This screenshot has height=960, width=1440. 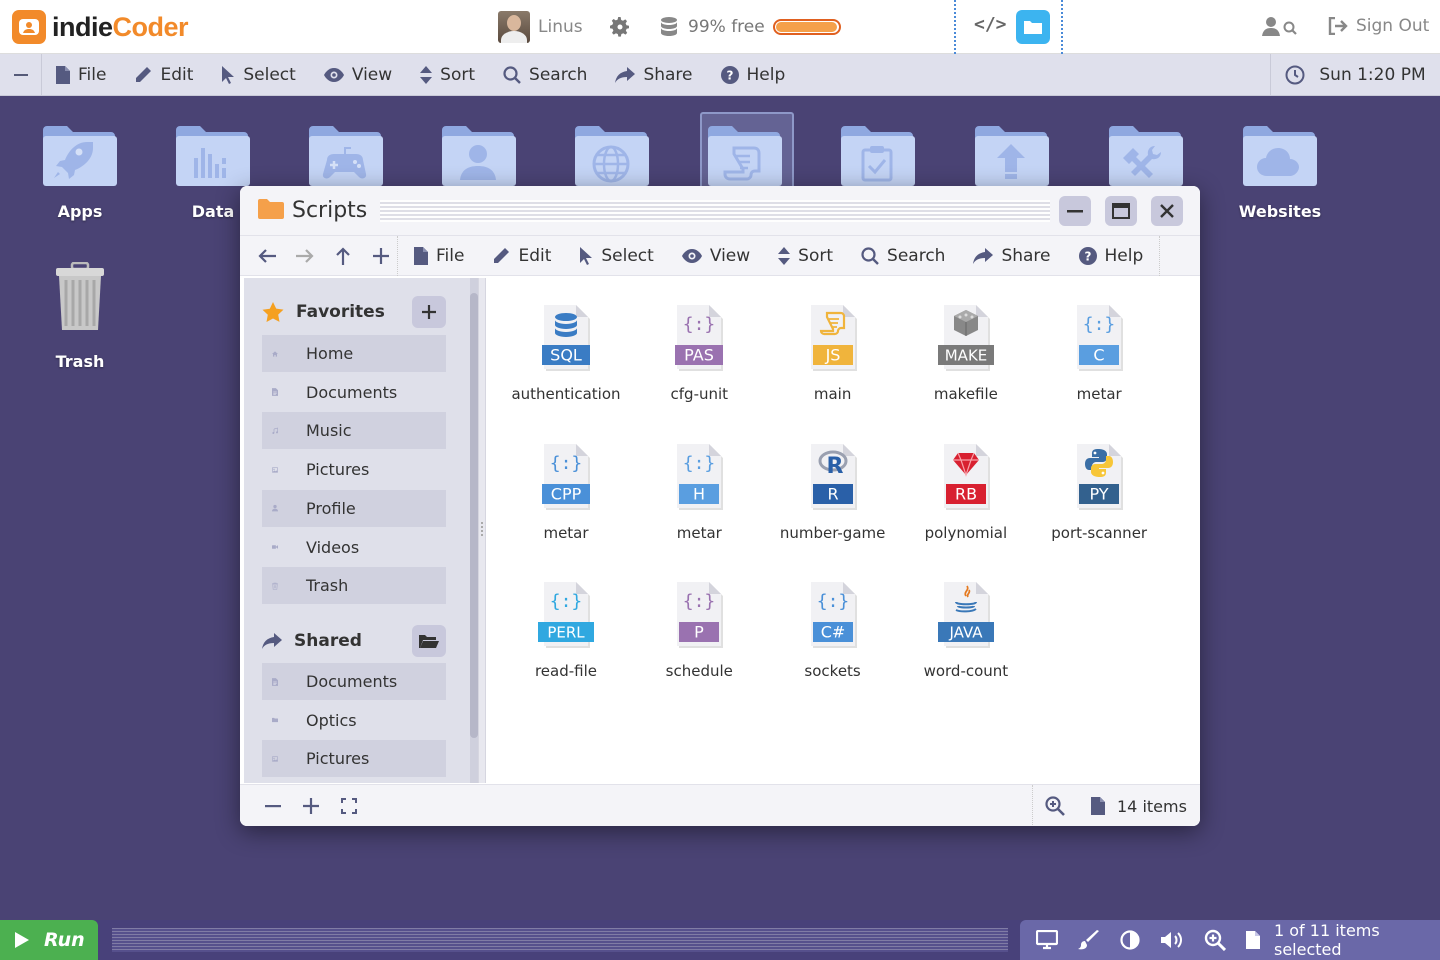 What do you see at coordinates (81, 75) in the screenshot?
I see `menu-file: File` at bounding box center [81, 75].